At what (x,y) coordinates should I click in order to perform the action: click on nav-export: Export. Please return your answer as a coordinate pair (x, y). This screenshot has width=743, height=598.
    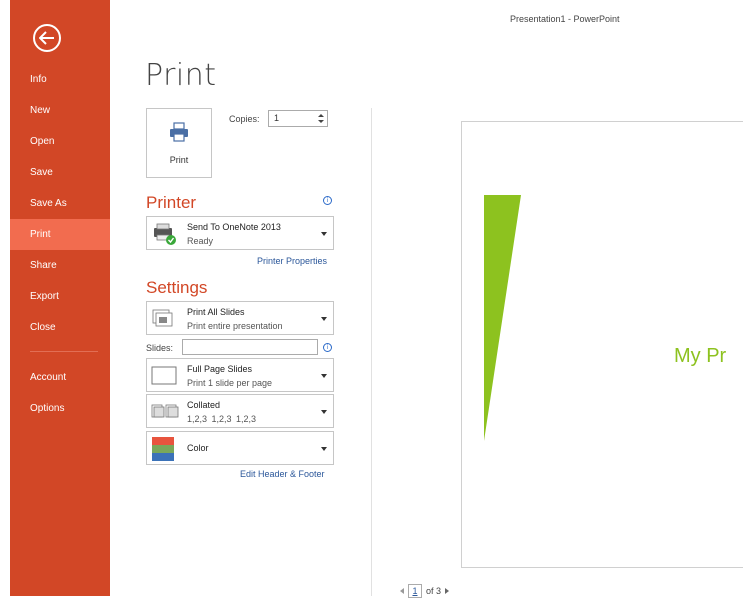
    Looking at the image, I should click on (60, 296).